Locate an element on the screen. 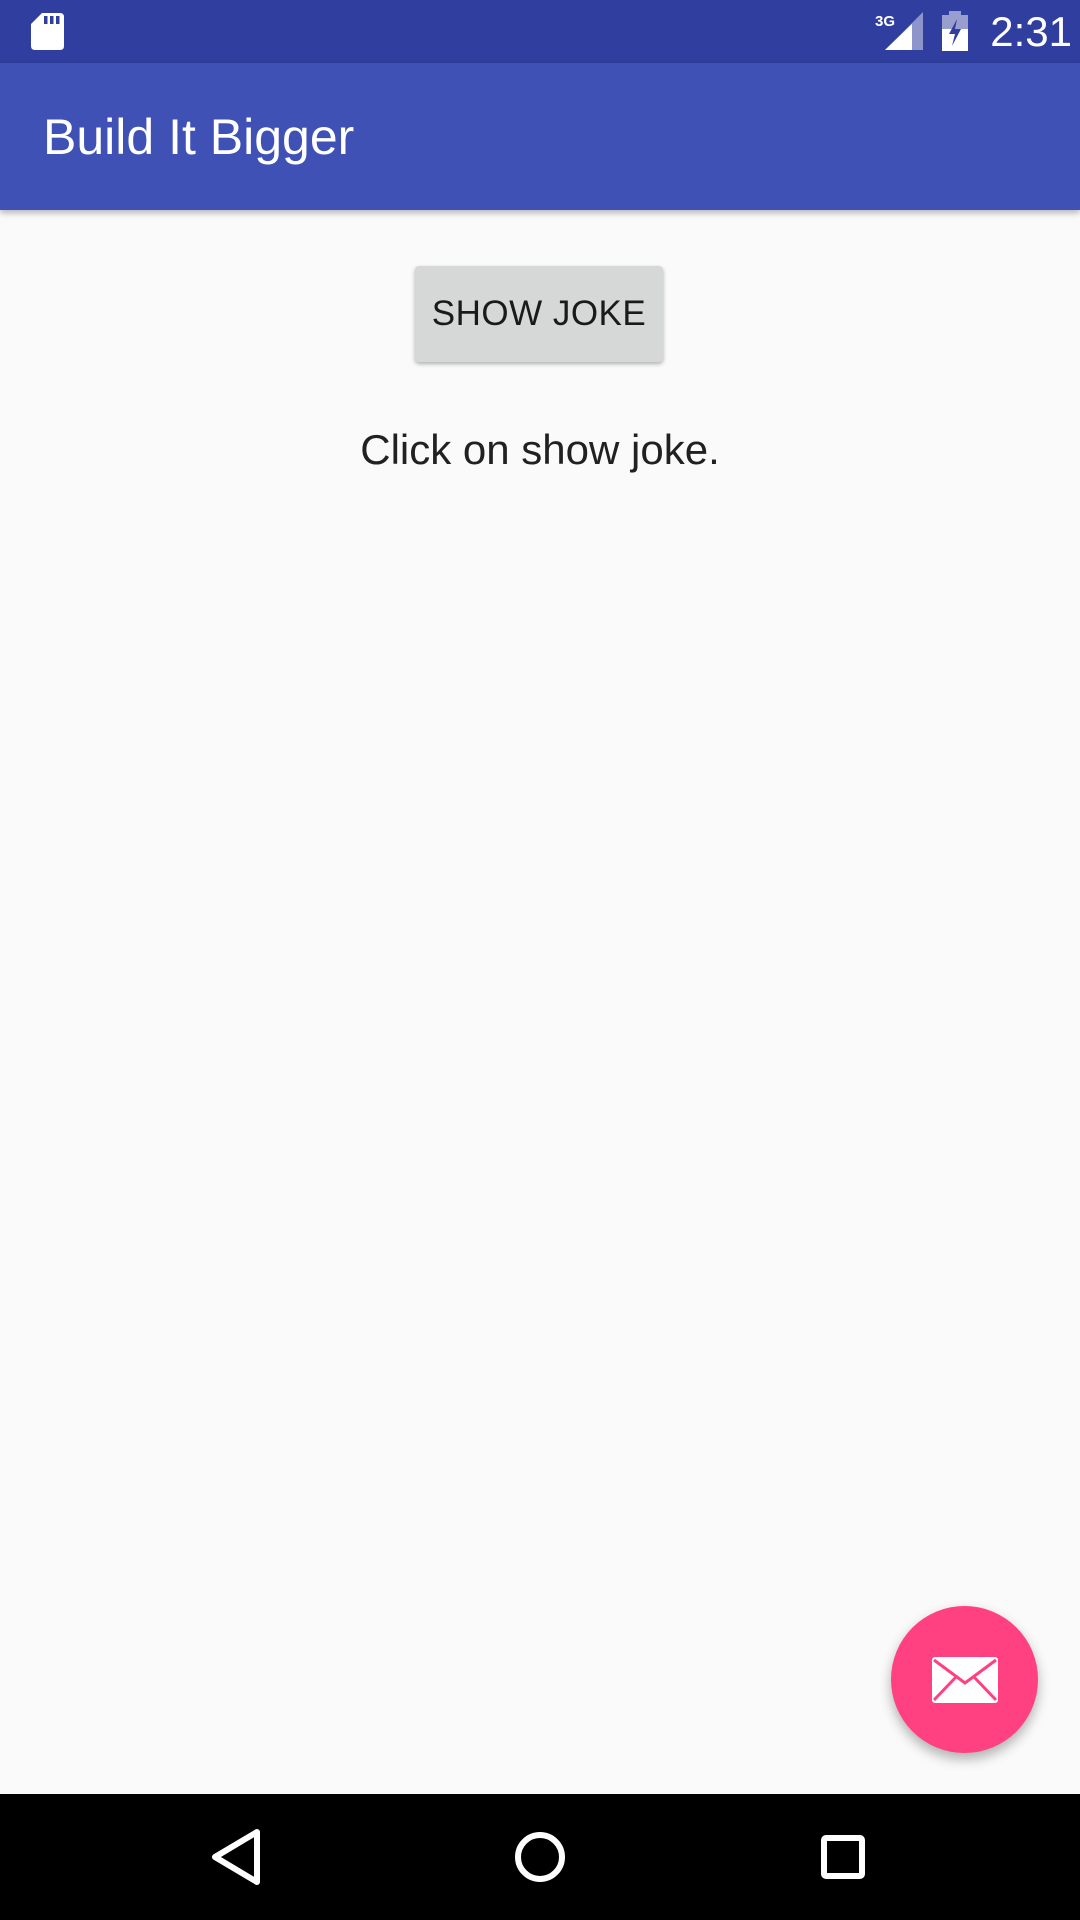 The height and width of the screenshot is (1920, 1080). status-bar: 3G 2:31 is located at coordinates (540, 31).